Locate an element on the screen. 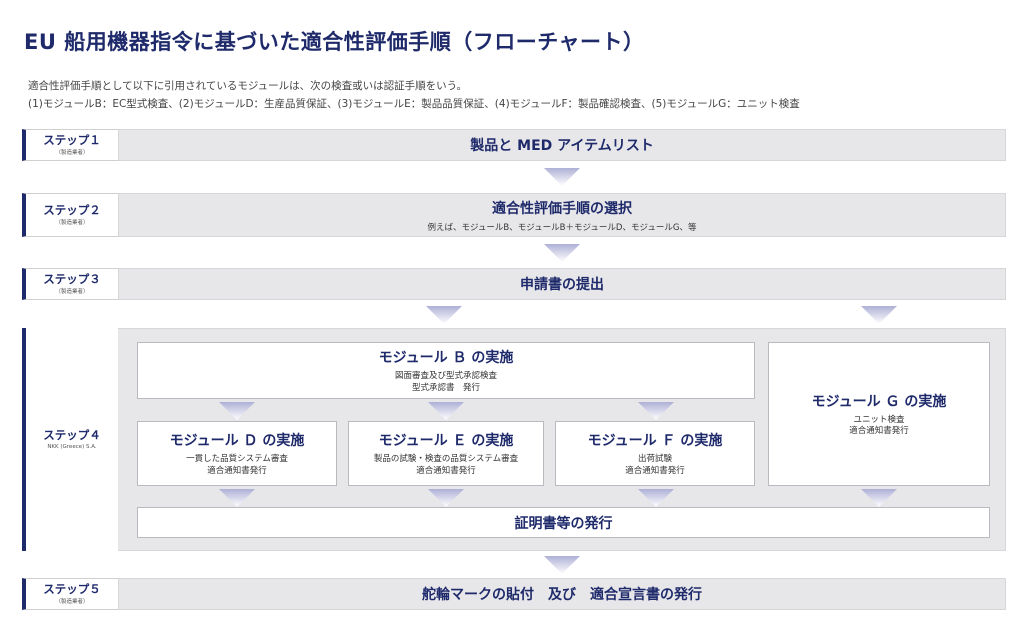  step-3-band: 申請書の提出 is located at coordinates (562, 284).